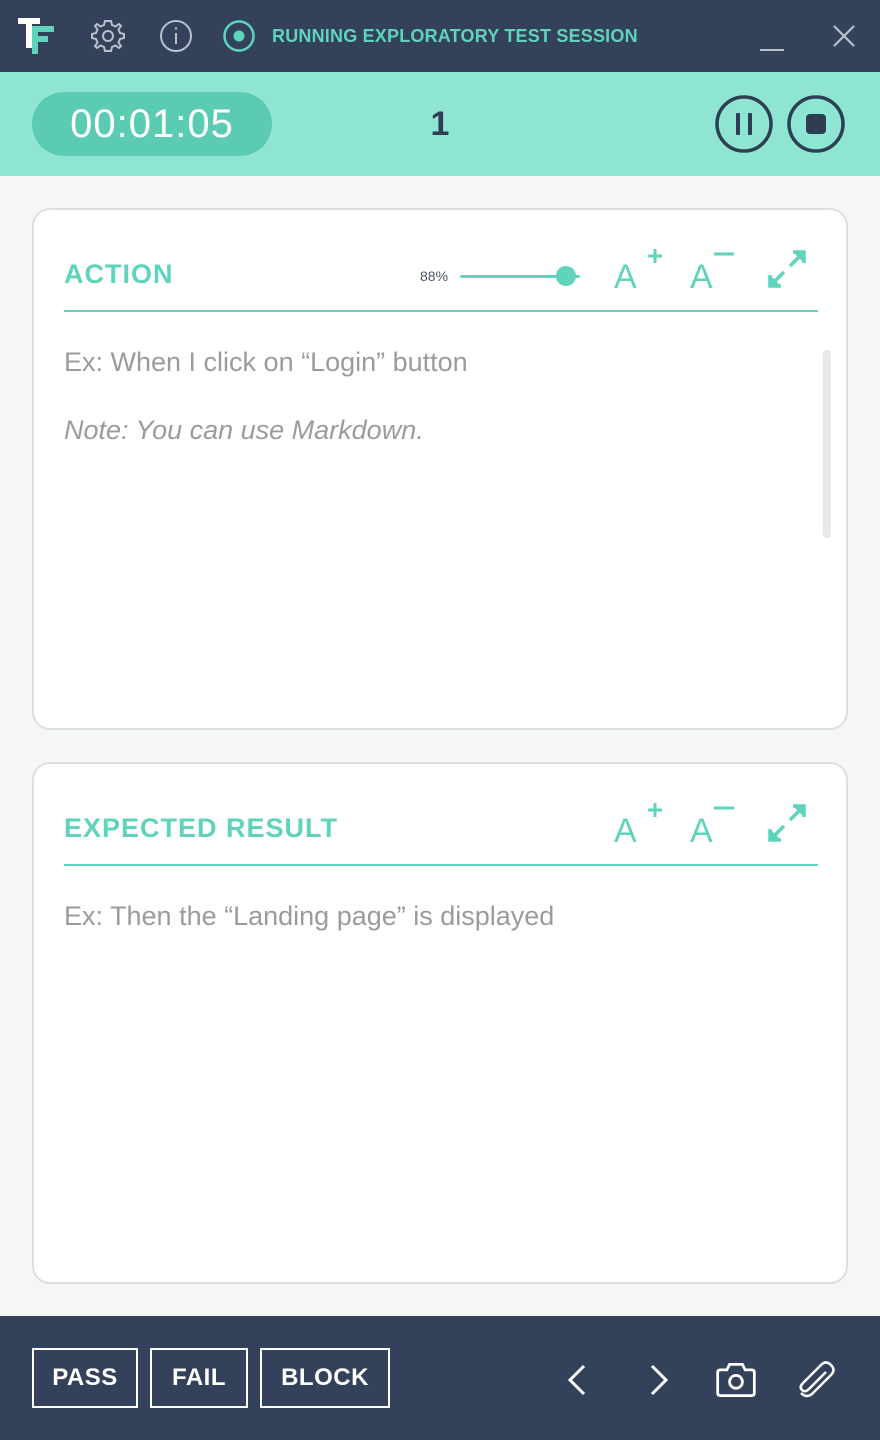  Describe the element at coordinates (152, 124) in the screenshot. I see `session-timer: 00:01:05` at that location.